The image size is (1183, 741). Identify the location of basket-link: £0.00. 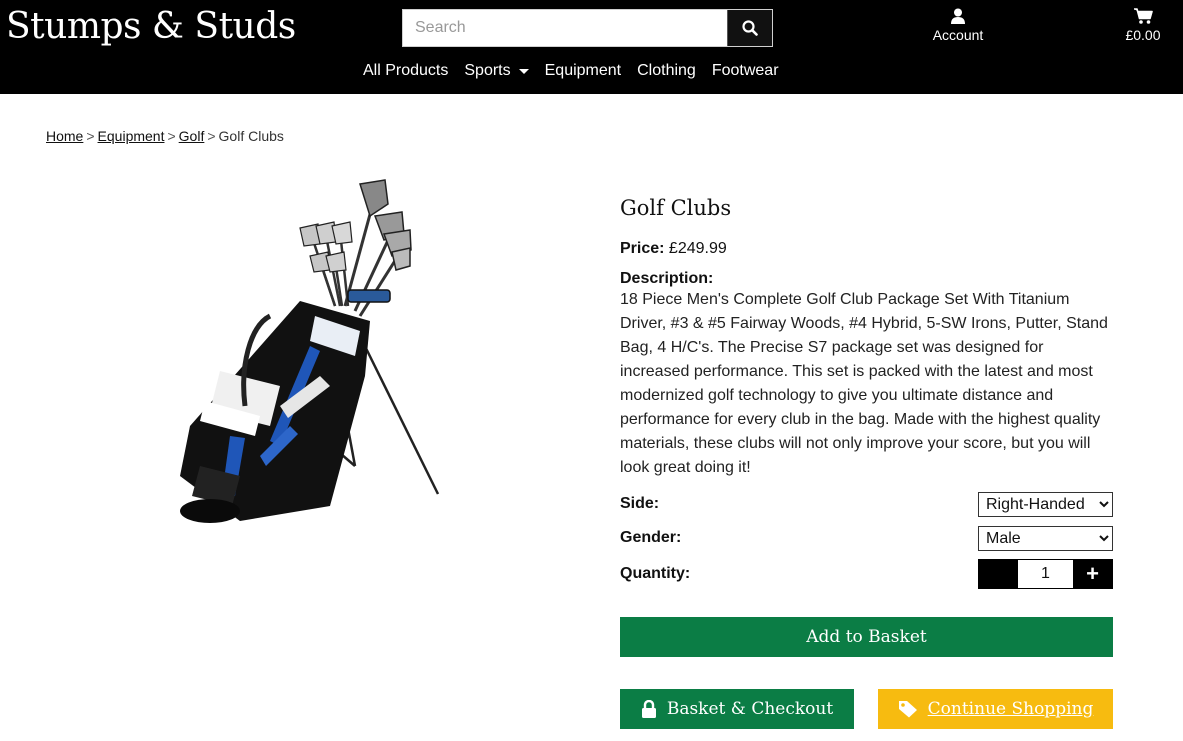
(1143, 25).